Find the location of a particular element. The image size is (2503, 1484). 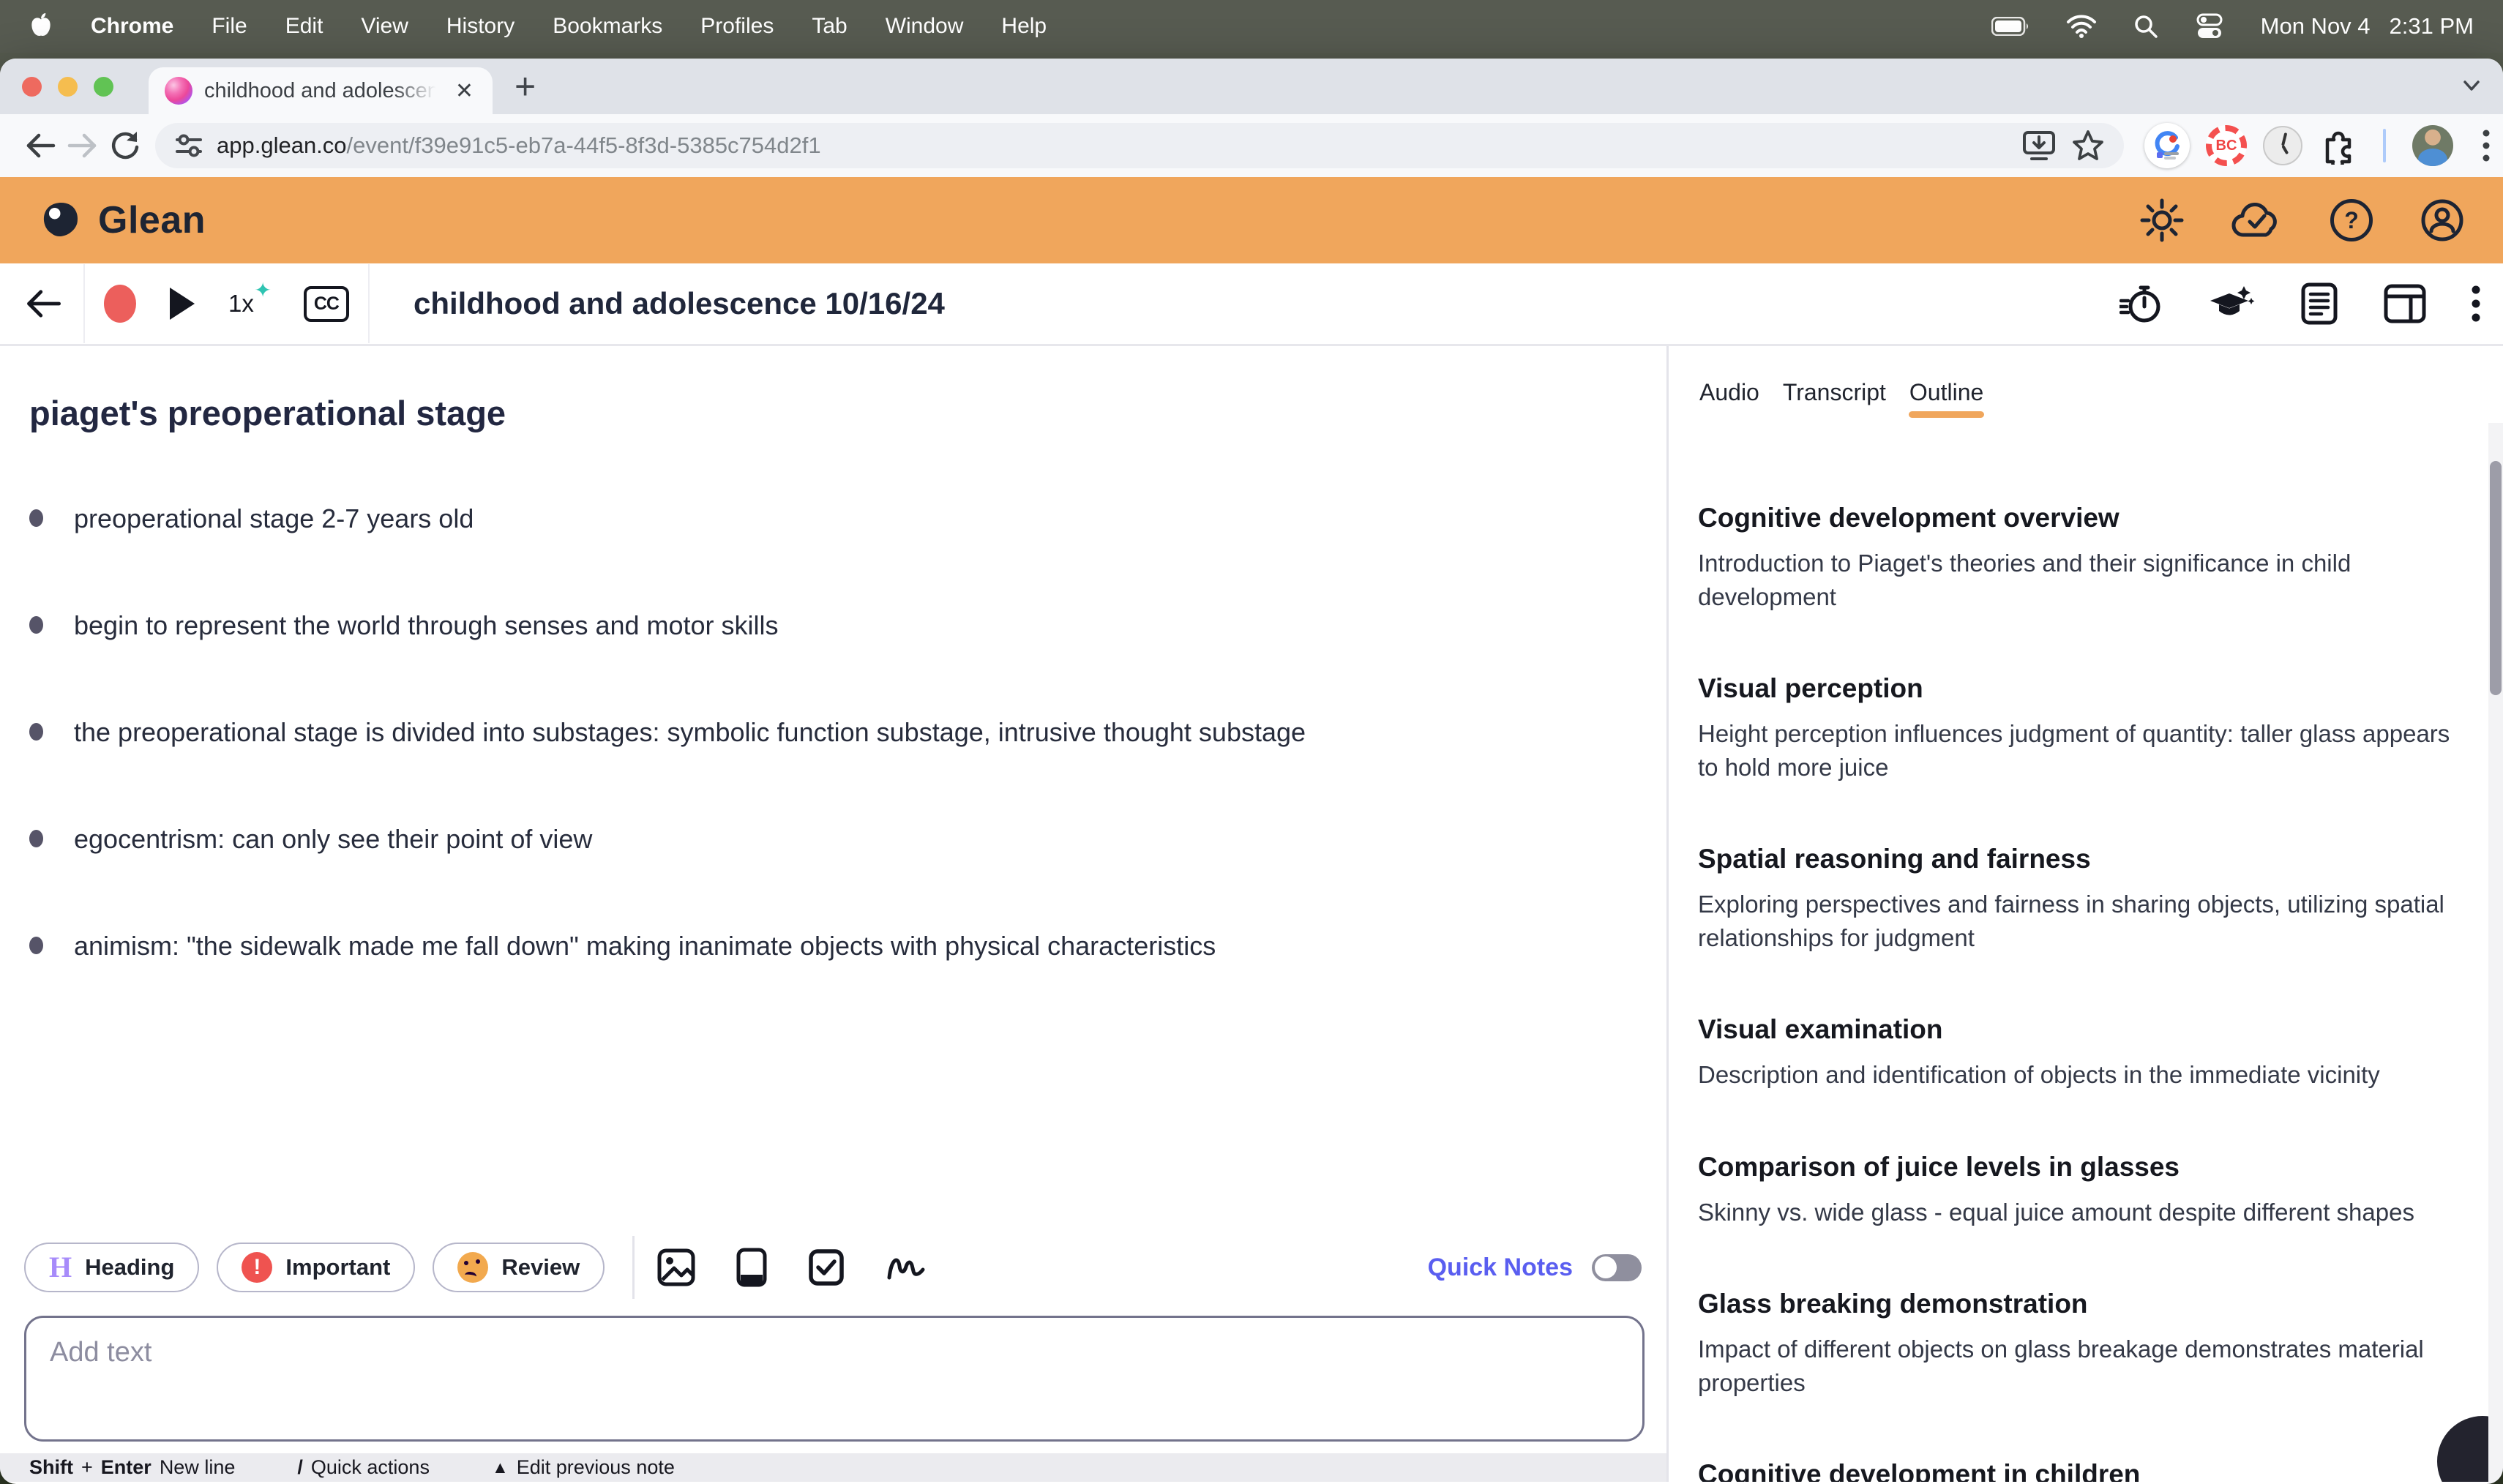

section-title: Visual perception is located at coordinates (1810, 688).